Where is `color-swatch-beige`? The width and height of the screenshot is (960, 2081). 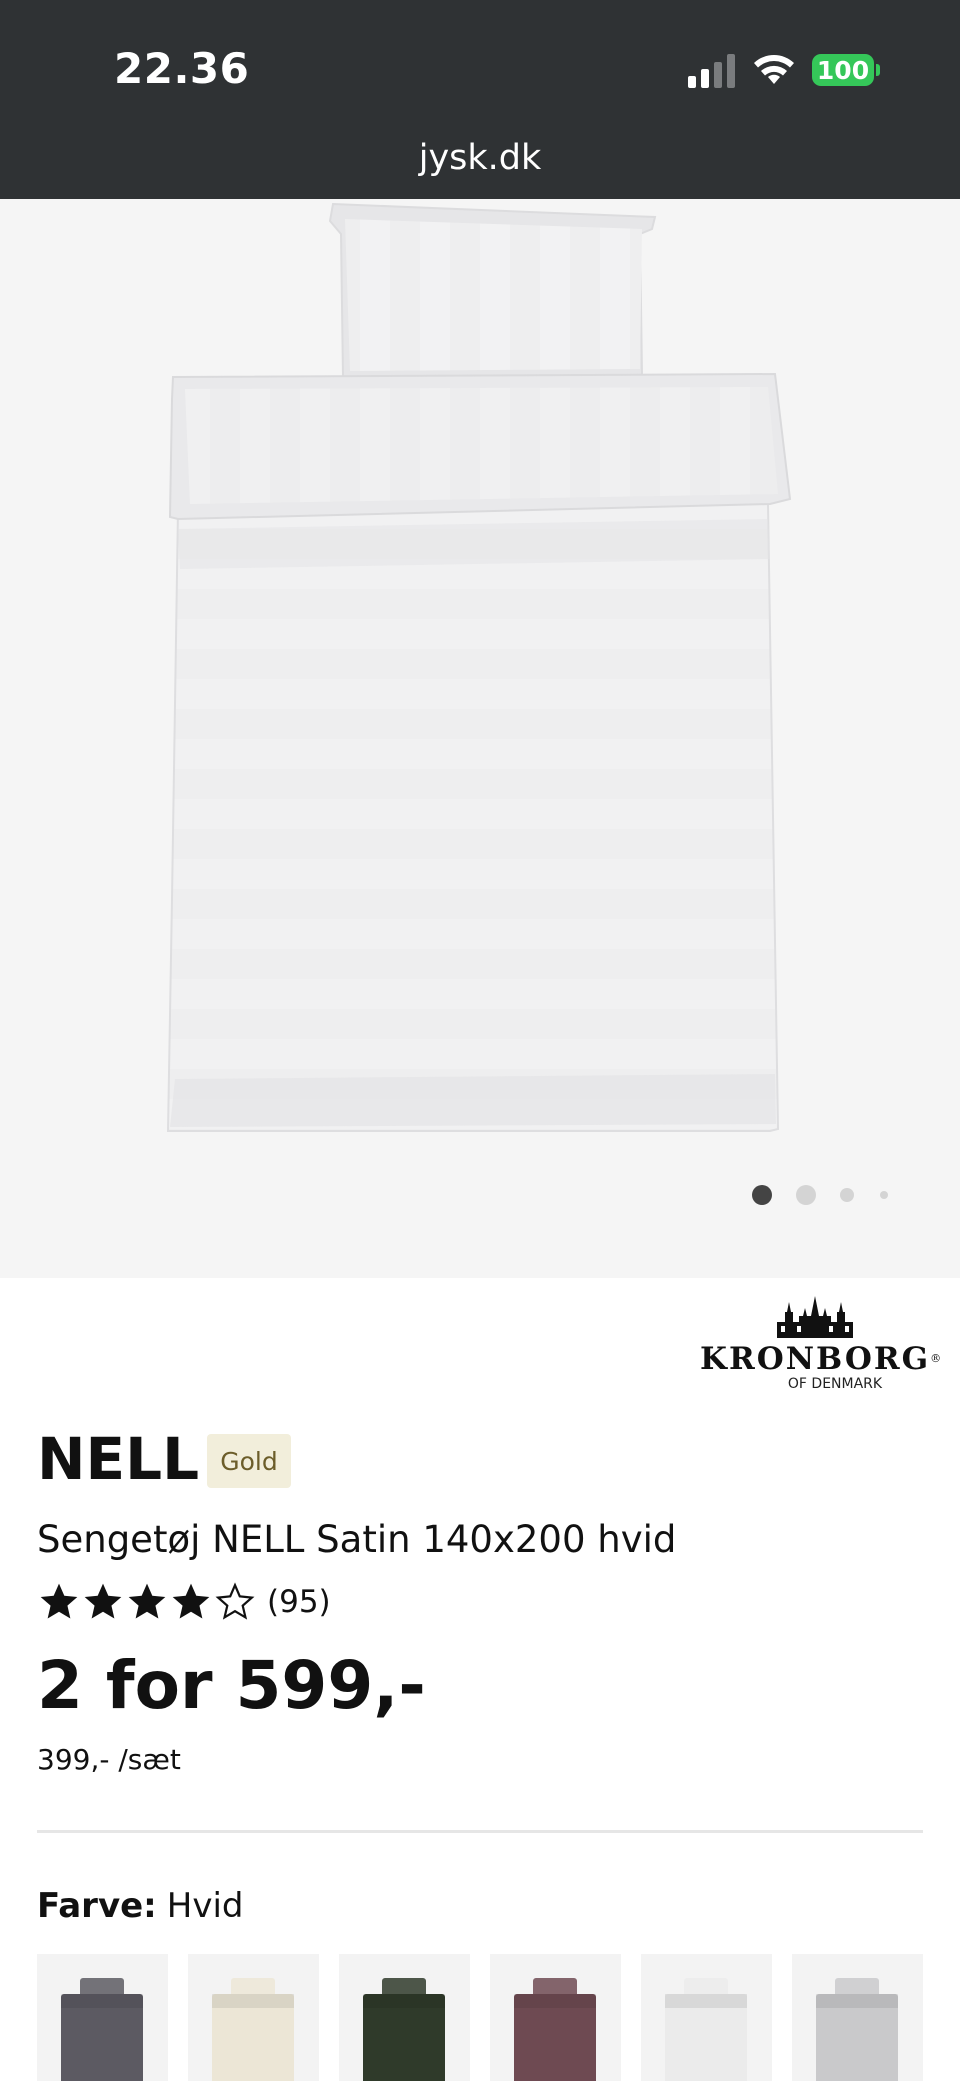 color-swatch-beige is located at coordinates (253, 2017).